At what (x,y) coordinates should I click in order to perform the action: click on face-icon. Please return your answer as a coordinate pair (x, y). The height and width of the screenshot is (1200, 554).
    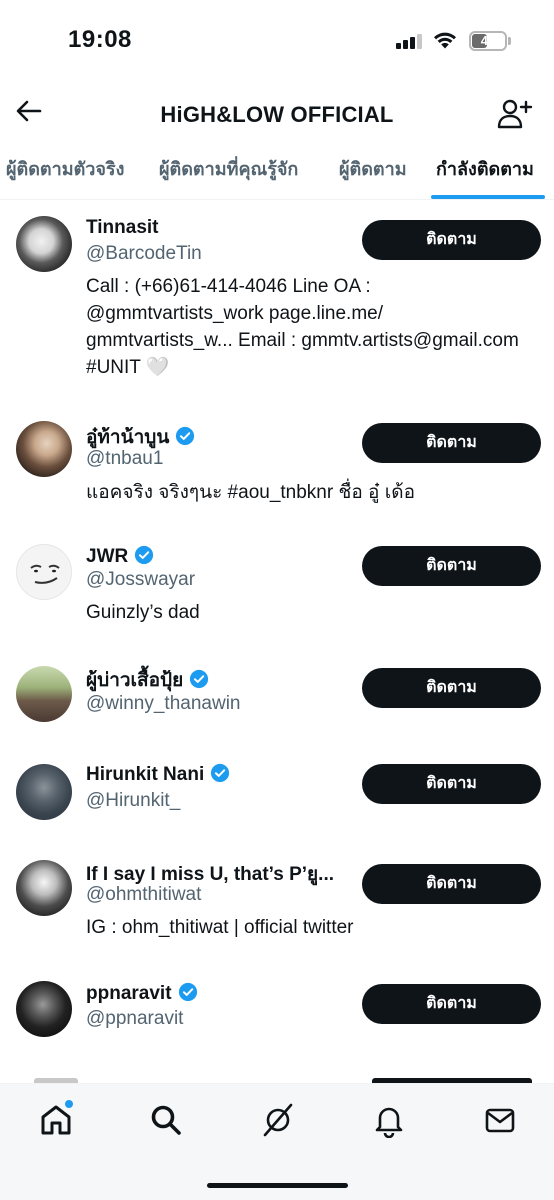
    Looking at the image, I should click on (45, 574).